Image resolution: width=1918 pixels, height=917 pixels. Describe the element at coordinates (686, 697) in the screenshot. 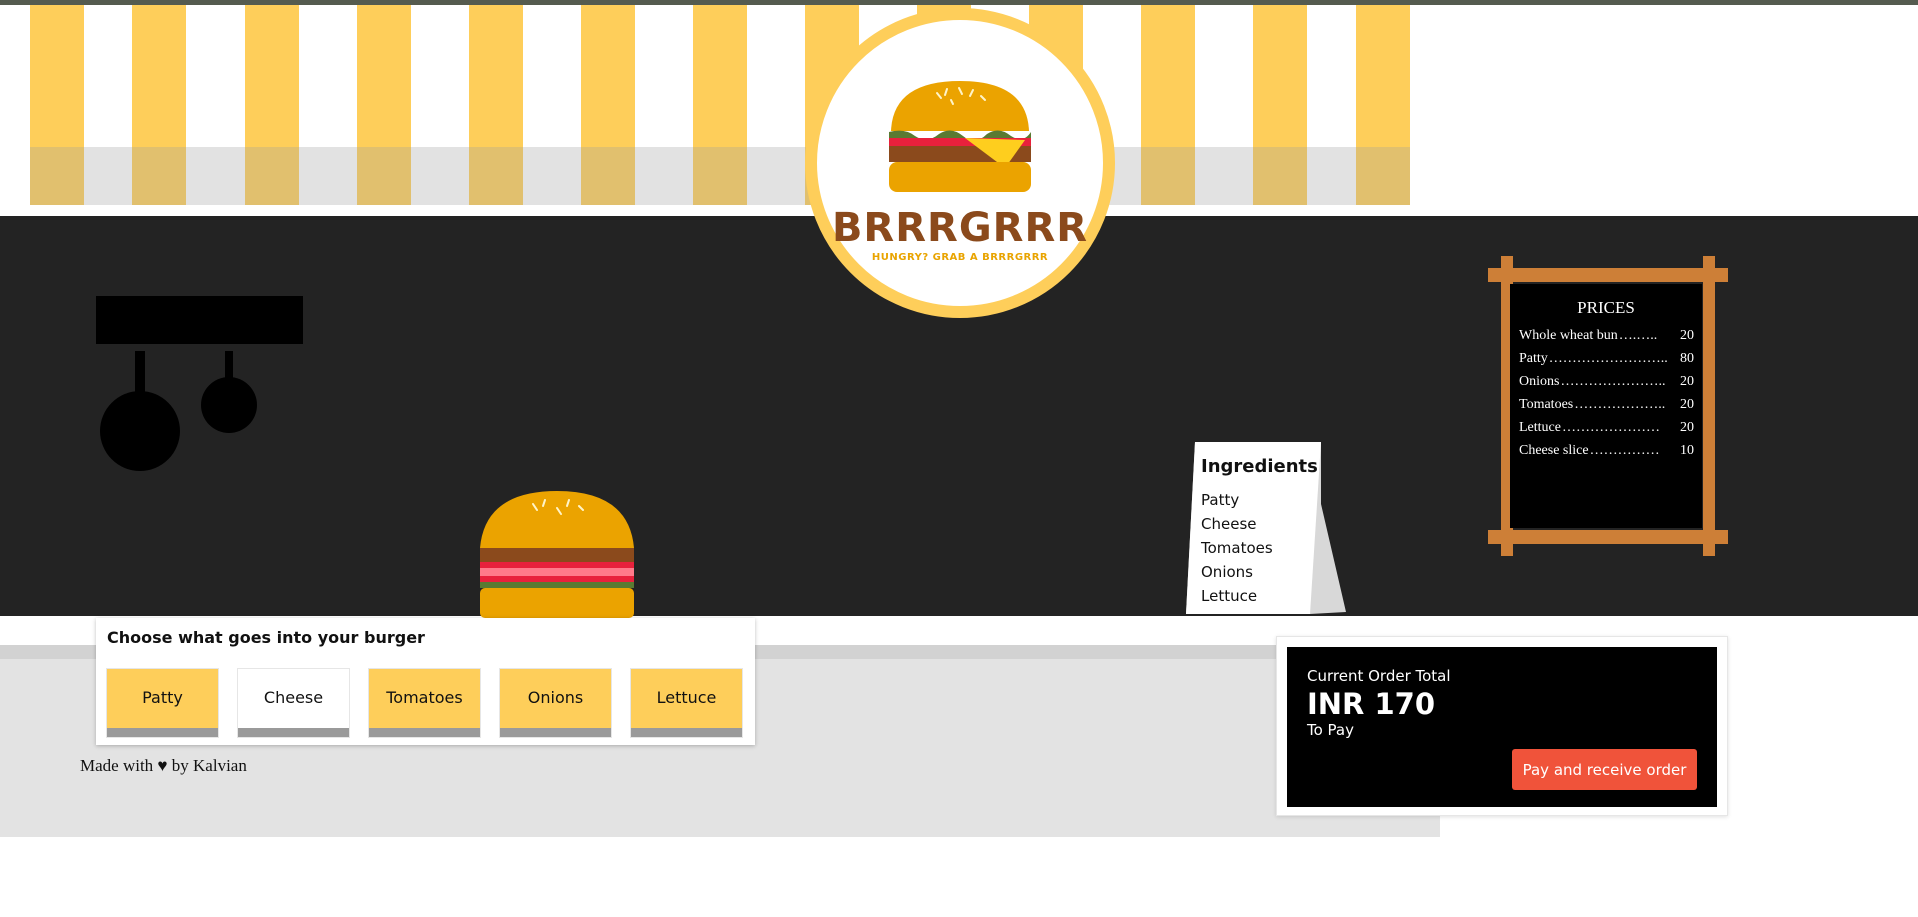

I see `option-label: Lettuce` at that location.